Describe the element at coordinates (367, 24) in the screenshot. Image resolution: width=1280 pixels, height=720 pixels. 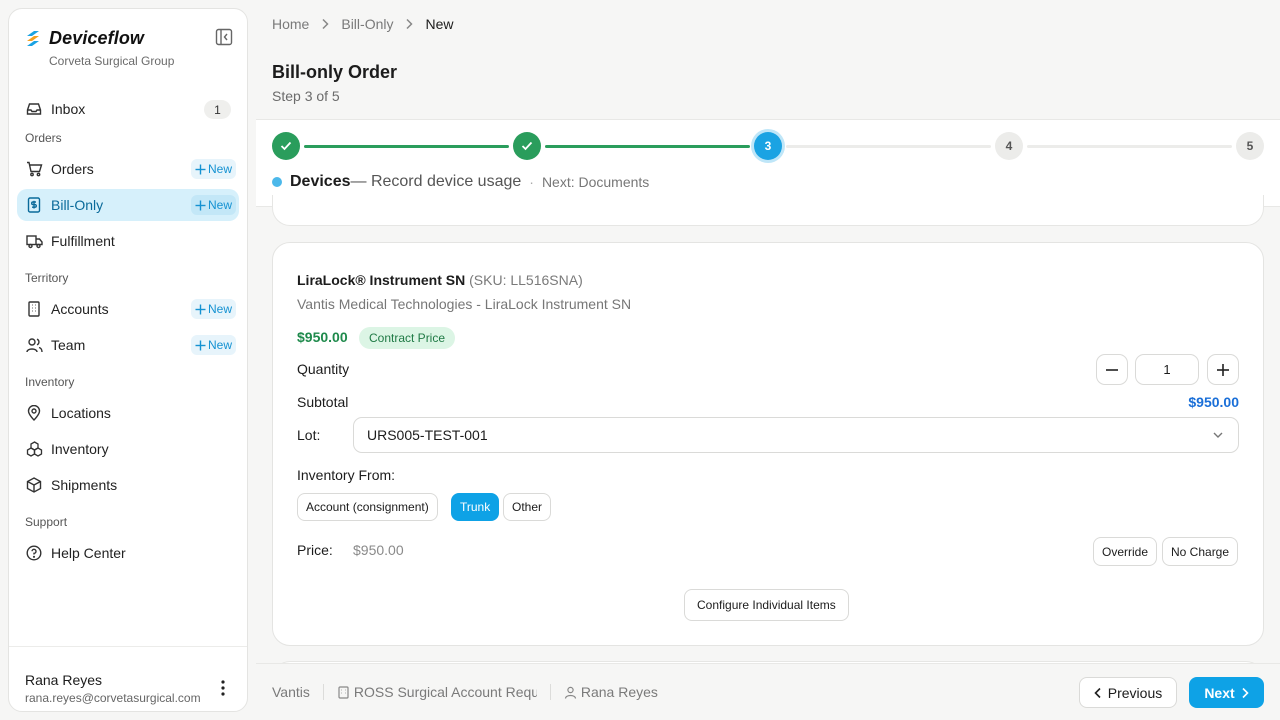
I see `breadcrumb-bill-only: Bill-Only` at that location.